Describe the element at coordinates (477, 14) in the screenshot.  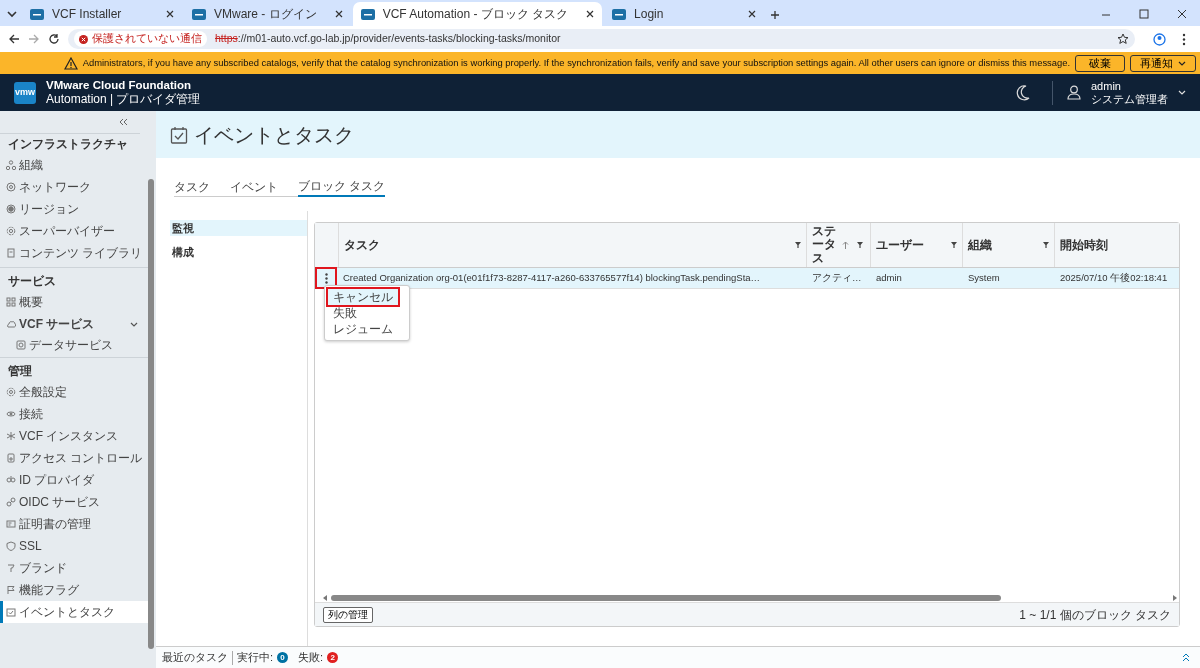
I see `browser-tab: VCF Automation - ブロック タスク` at that location.